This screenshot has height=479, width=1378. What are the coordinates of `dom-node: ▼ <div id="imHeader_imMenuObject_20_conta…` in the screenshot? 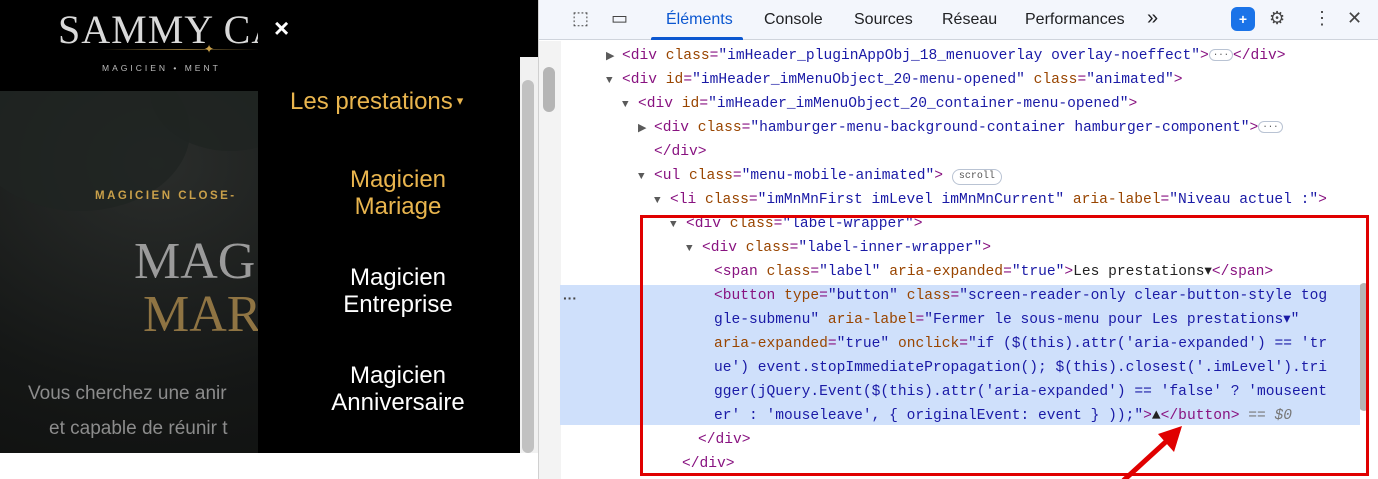 It's located at (879, 104).